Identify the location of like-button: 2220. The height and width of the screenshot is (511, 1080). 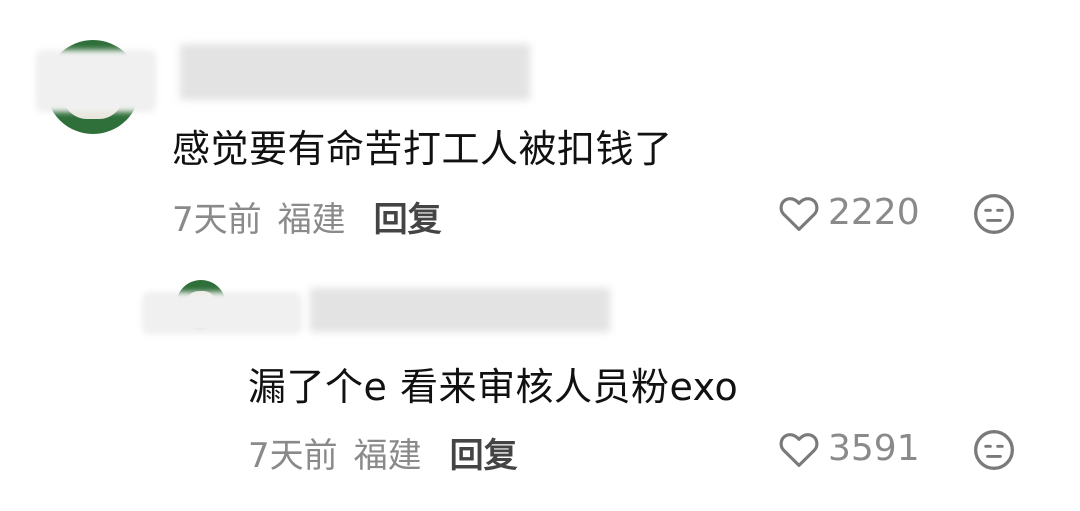
(849, 212).